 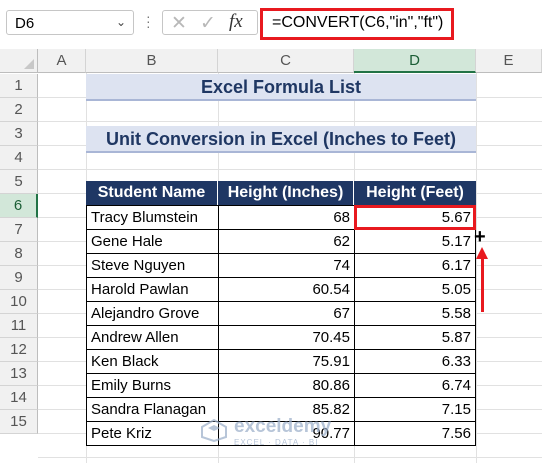 What do you see at coordinates (152, 241) in the screenshot?
I see `cell-student-name: Gene Hale` at bounding box center [152, 241].